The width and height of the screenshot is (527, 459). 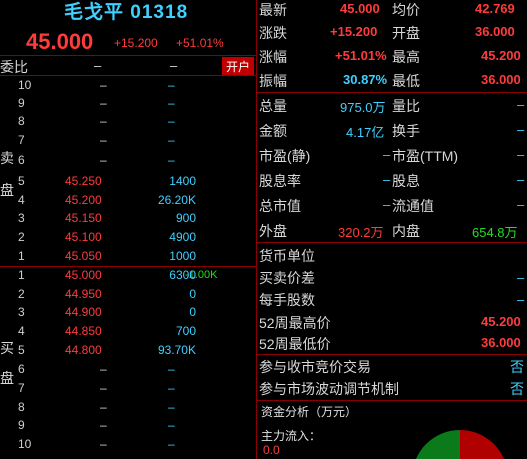 I want to click on bid-row: 3 44.900 0, so click(x=133, y=314).